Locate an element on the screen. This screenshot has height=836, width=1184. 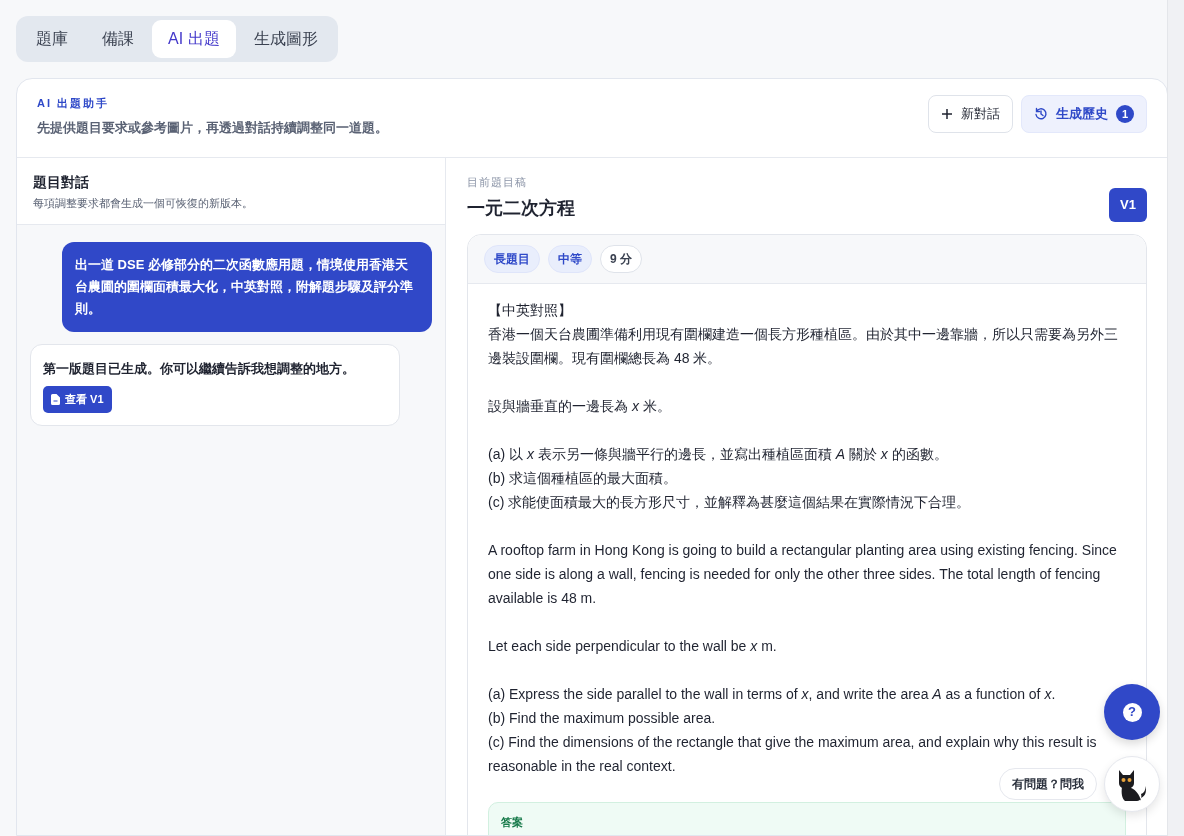
history-button: 生成歷史 1 is located at coordinates (1084, 114).